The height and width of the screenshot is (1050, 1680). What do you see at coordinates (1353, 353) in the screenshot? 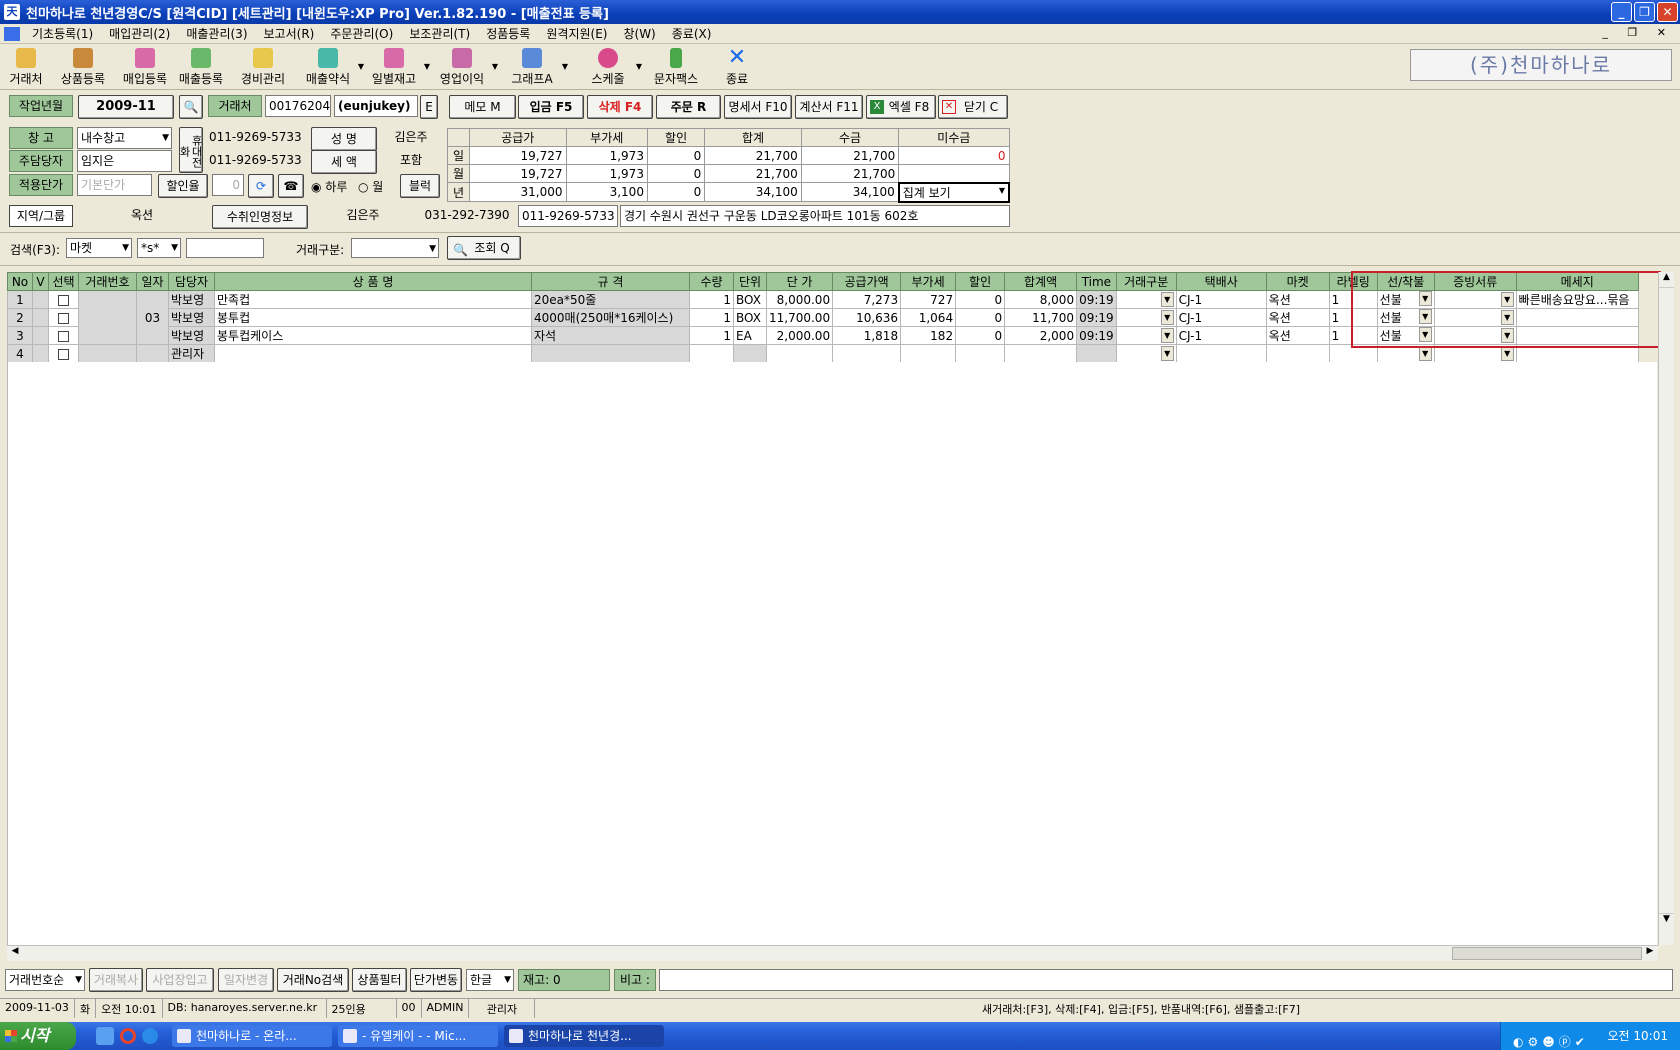
I see `row-labeling` at bounding box center [1353, 353].